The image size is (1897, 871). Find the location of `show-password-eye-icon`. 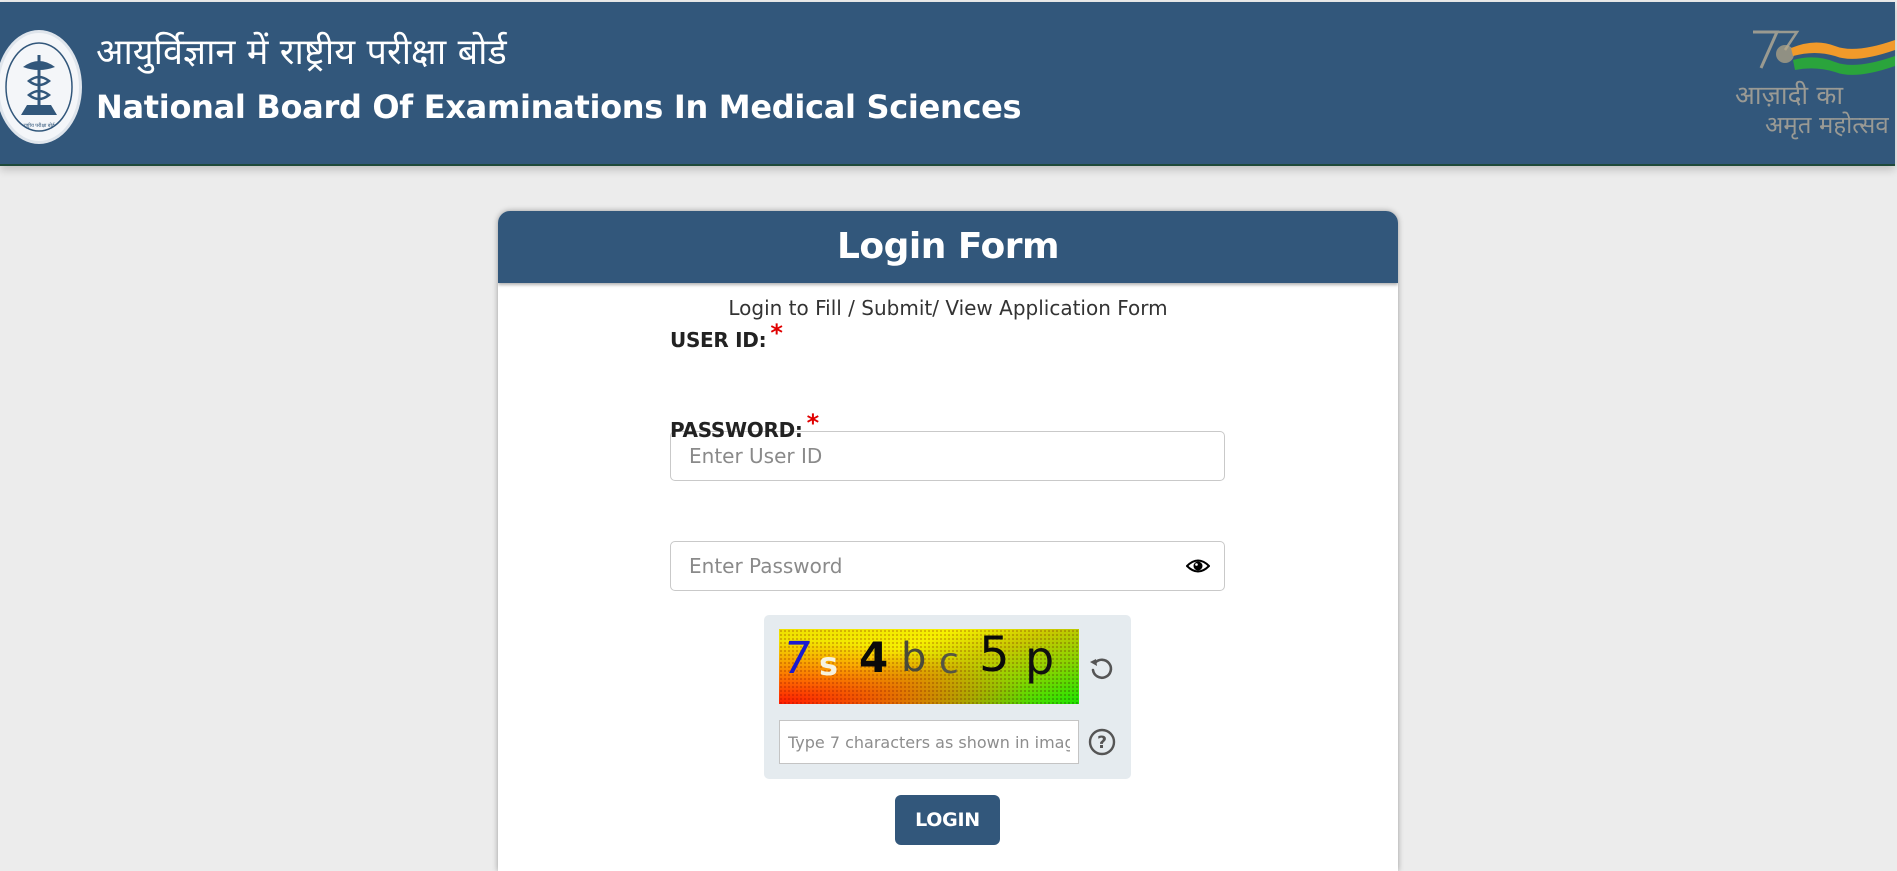

show-password-eye-icon is located at coordinates (1198, 566).